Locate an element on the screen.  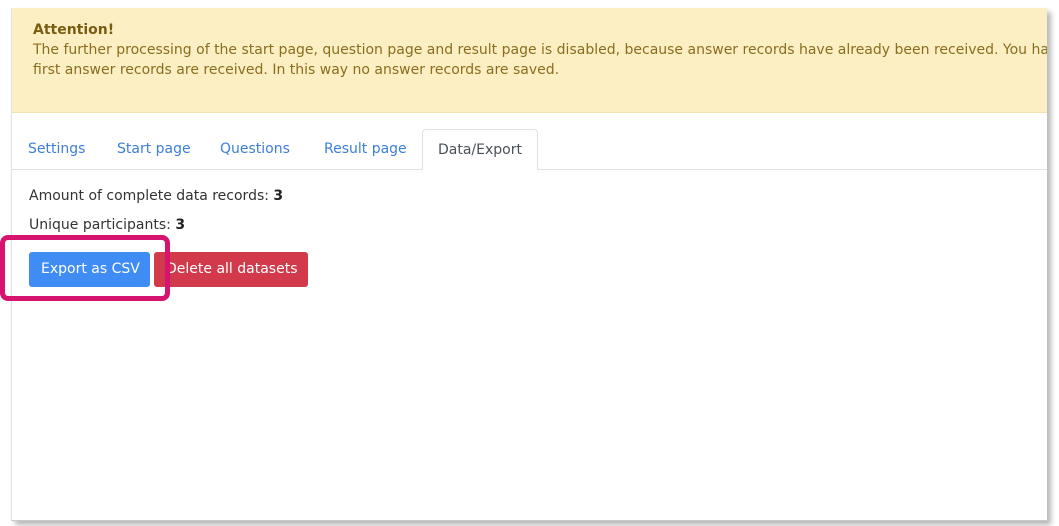
complete-records-label: Amount of complete data records: is located at coordinates (149, 196).